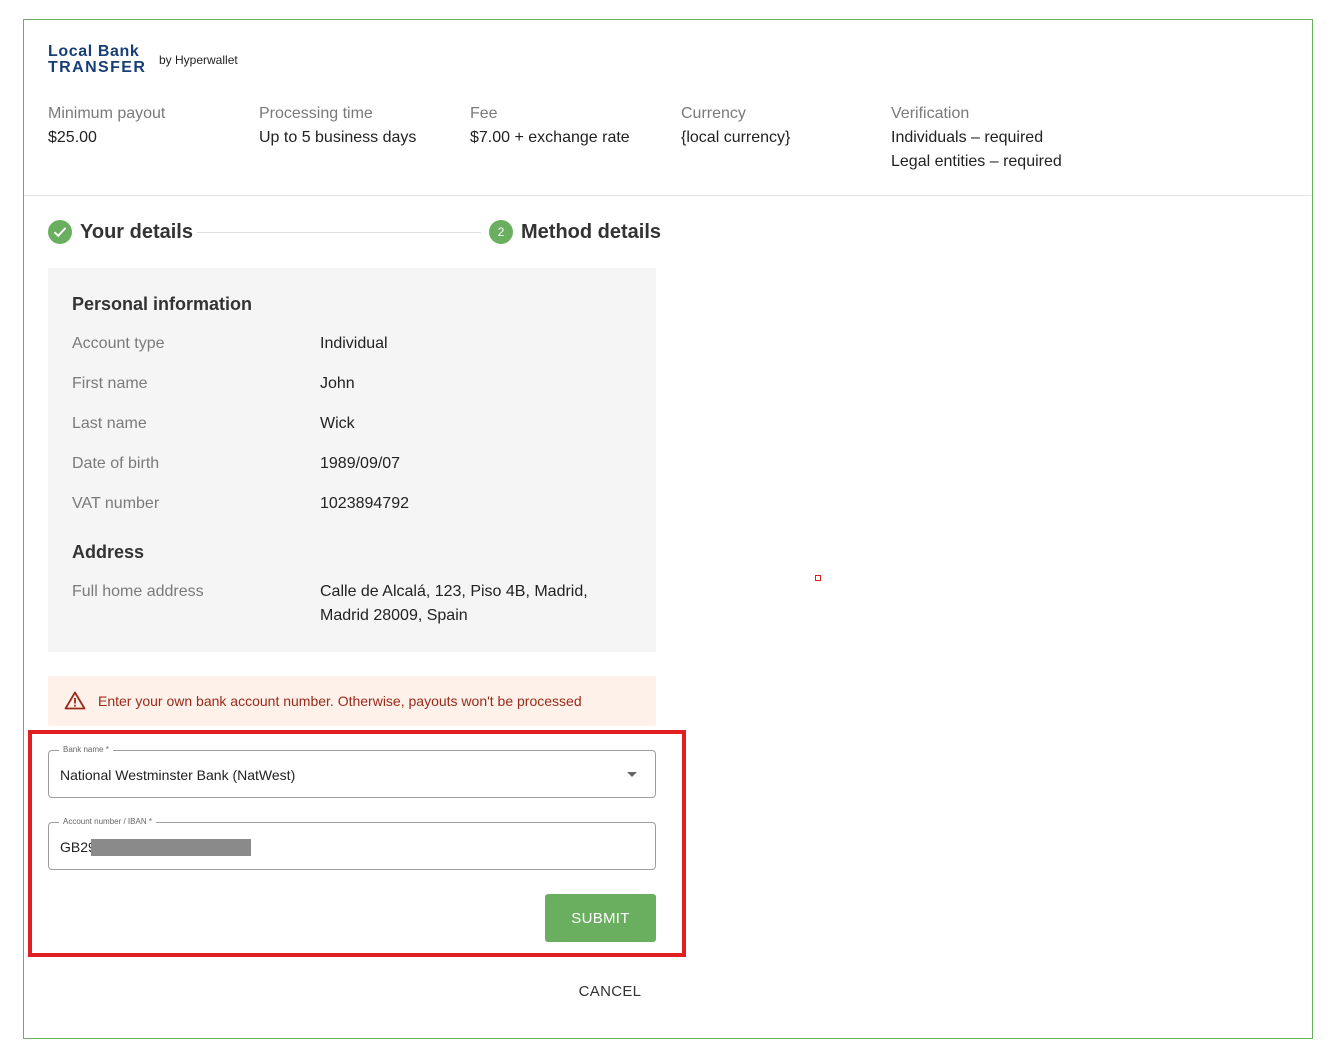 The image size is (1338, 1063). I want to click on info-label: Fee, so click(484, 113).